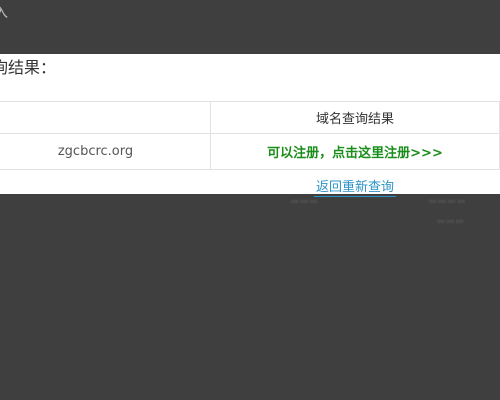 This screenshot has height=400, width=500. I want to click on table-footer-row: 返回重新查询, so click(250, 186).